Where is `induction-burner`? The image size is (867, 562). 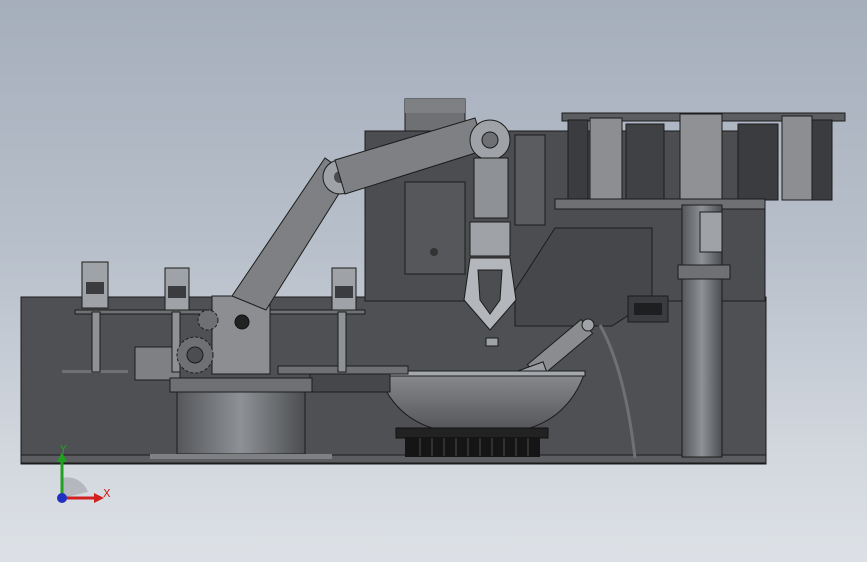
induction-burner is located at coordinates (472, 433).